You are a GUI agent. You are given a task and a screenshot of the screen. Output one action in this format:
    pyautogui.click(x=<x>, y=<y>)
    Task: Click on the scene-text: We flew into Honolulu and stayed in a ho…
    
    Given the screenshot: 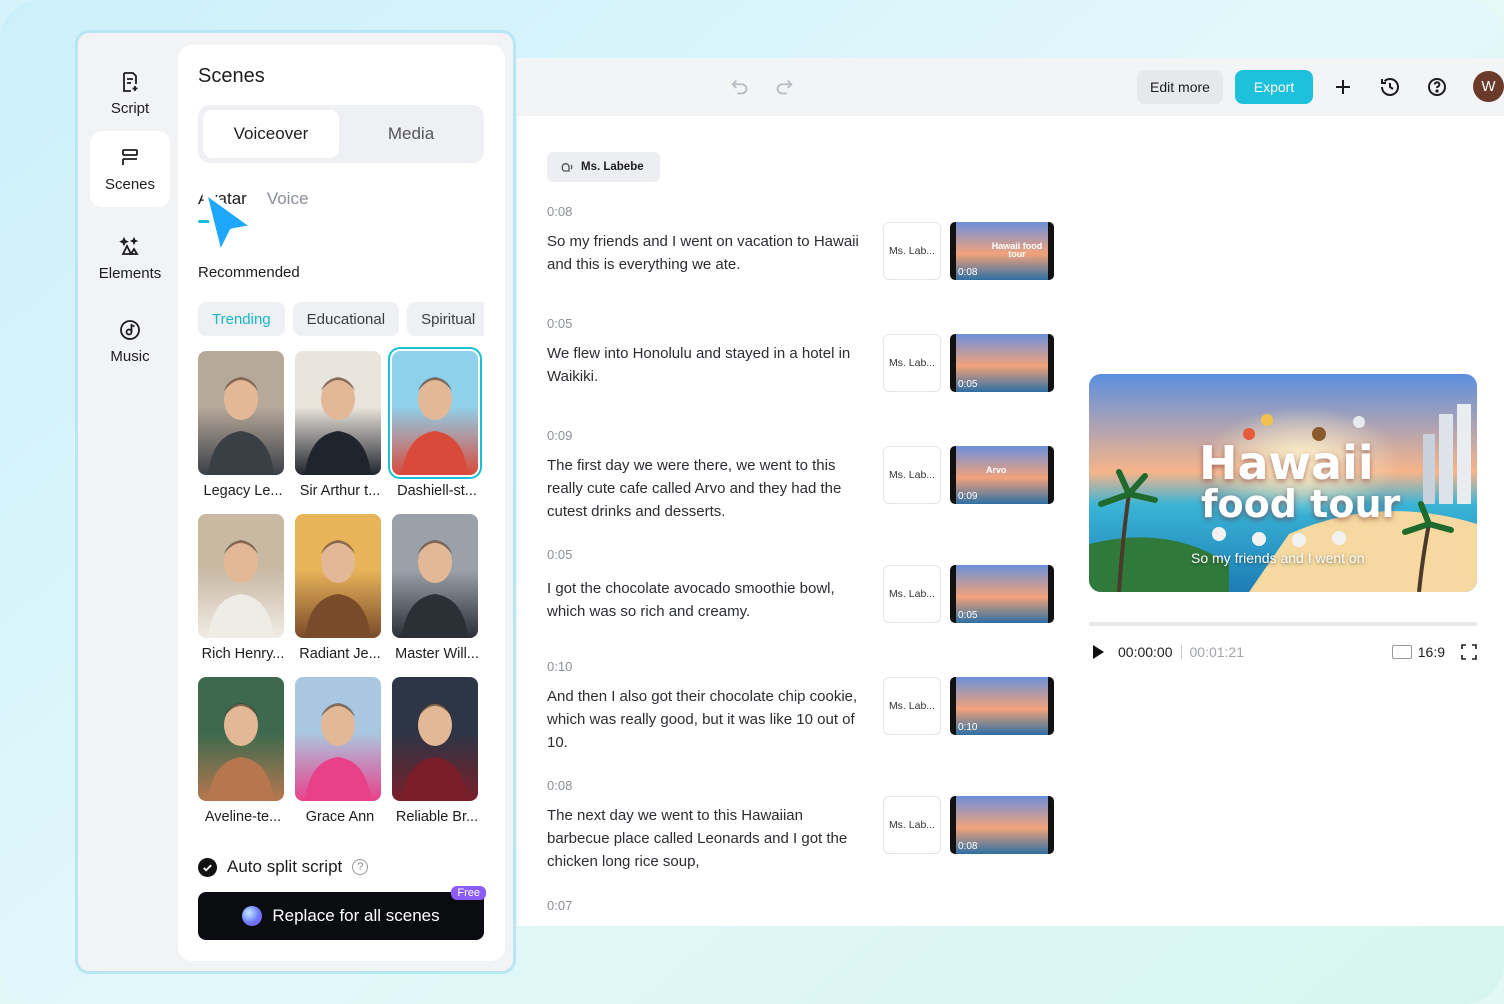 What is the action you would take?
    pyautogui.click(x=707, y=365)
    